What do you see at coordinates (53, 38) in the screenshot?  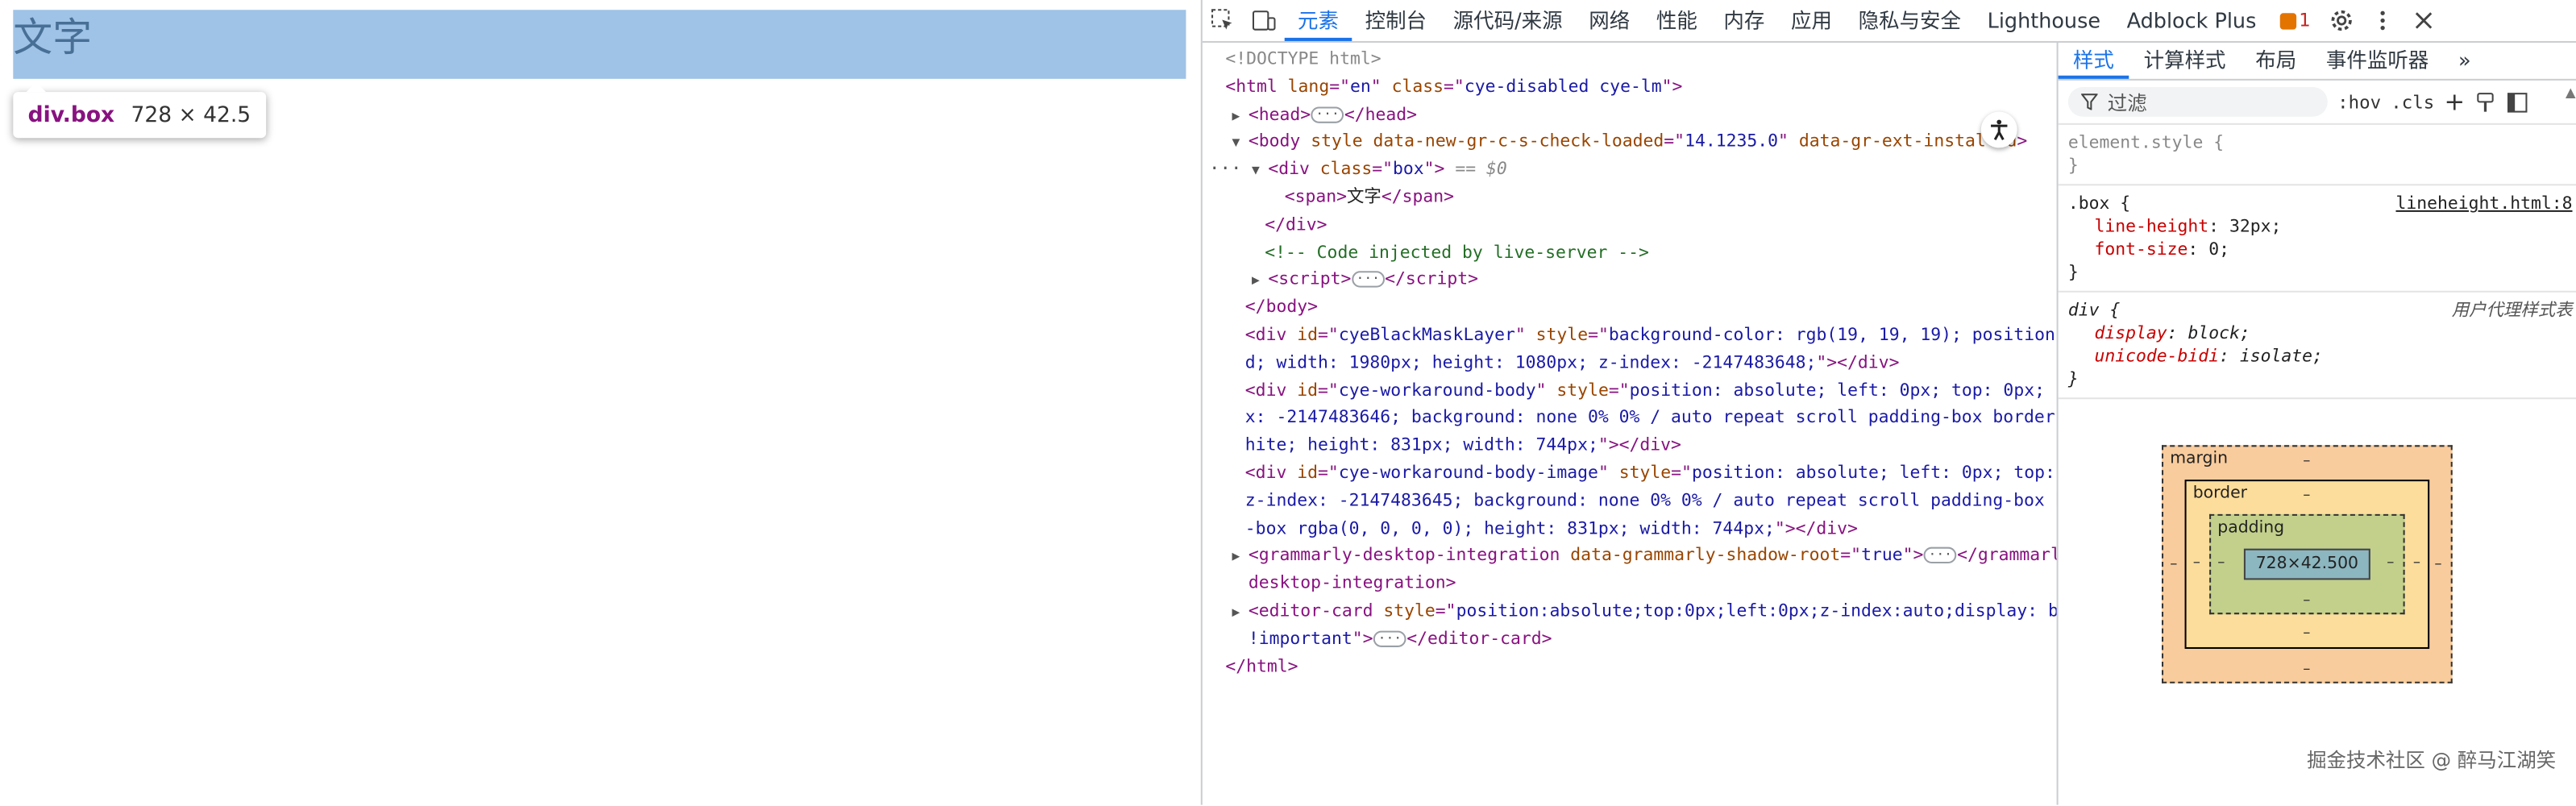 I see `highlighted-span-text: 文字` at bounding box center [53, 38].